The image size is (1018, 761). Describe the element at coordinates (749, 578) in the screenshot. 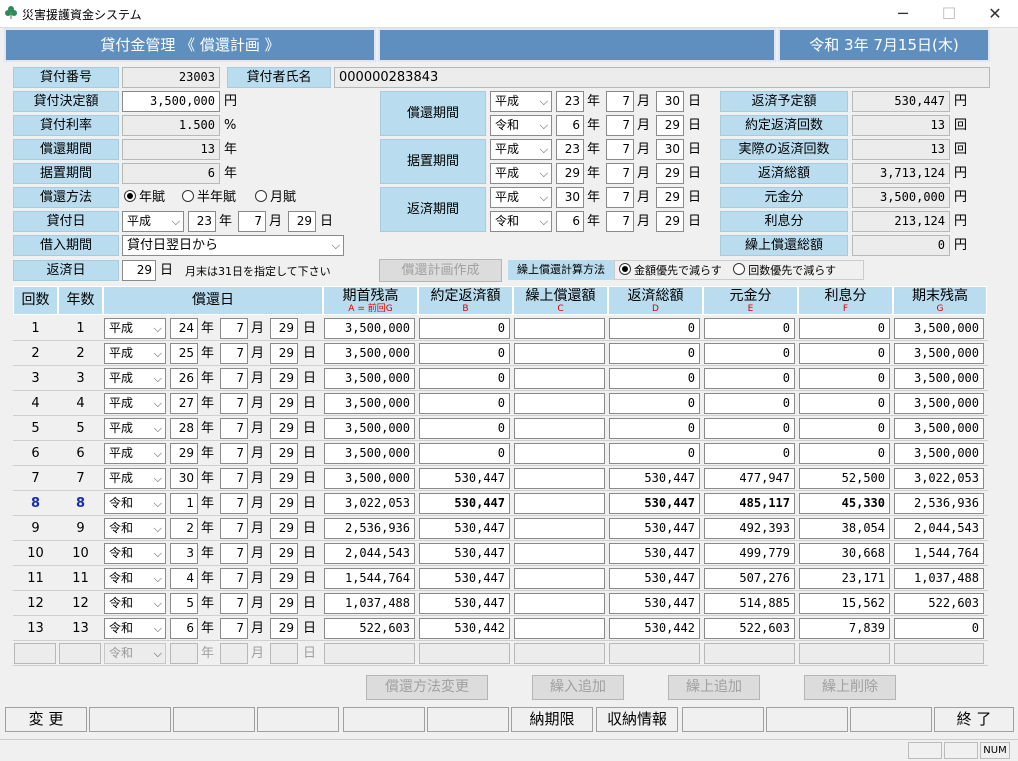

I see `principal-cell: 507,276` at that location.